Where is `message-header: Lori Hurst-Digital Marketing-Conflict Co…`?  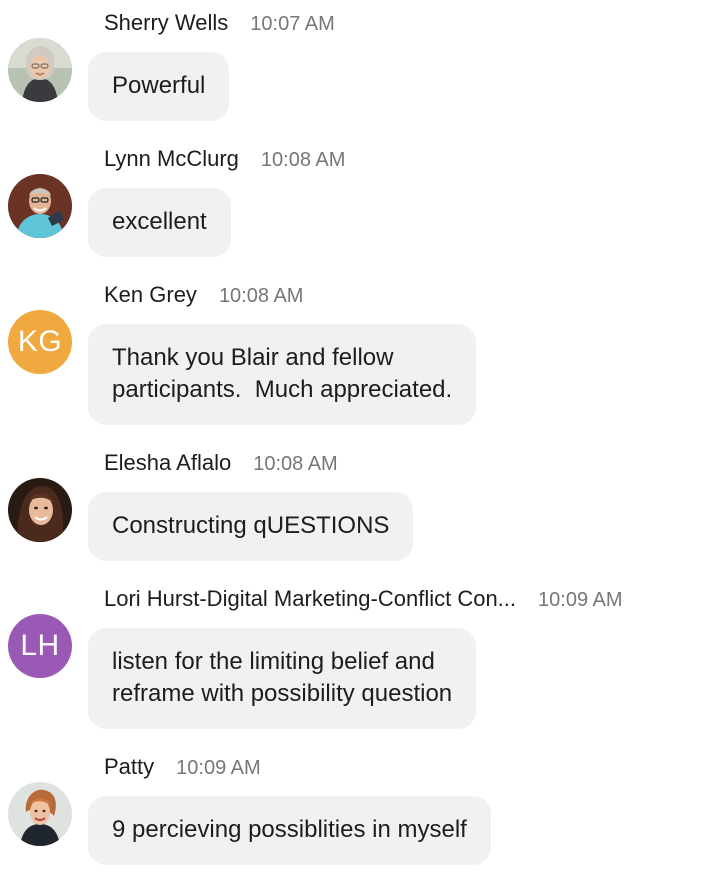 message-header: Lori Hurst-Digital Marketing-Conflict Co… is located at coordinates (363, 601).